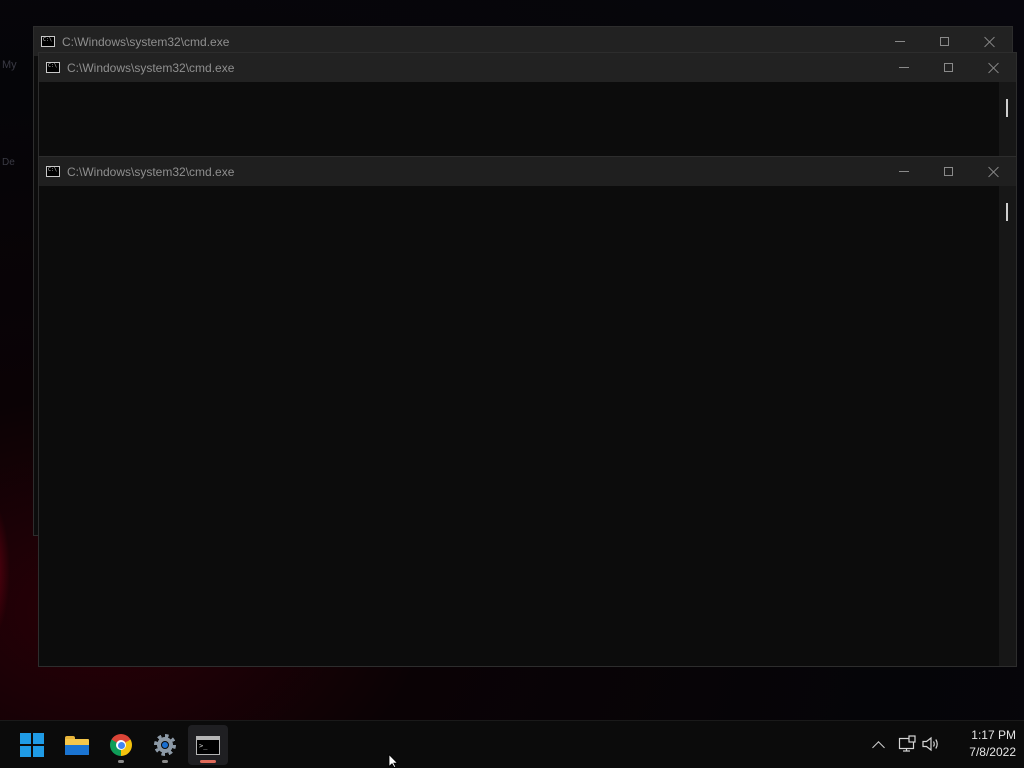 The height and width of the screenshot is (768, 1024). I want to click on folder-icon, so click(77, 745).